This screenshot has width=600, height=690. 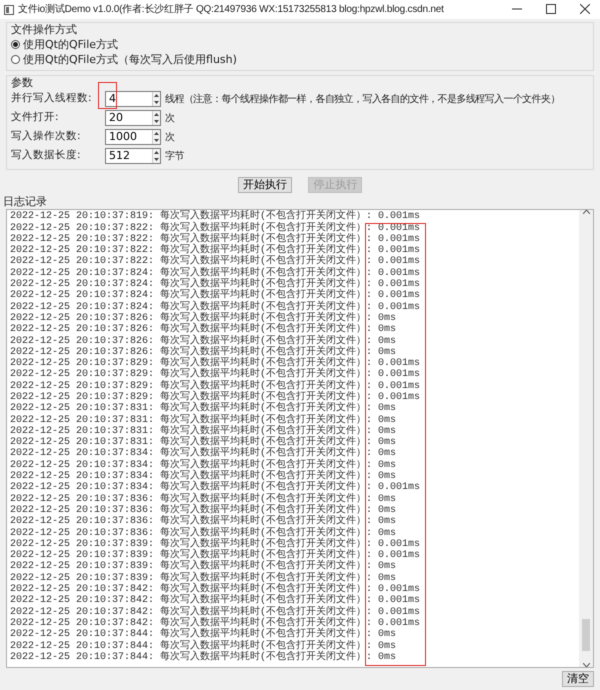 I want to click on scroll-down-icon, so click(x=586, y=665).